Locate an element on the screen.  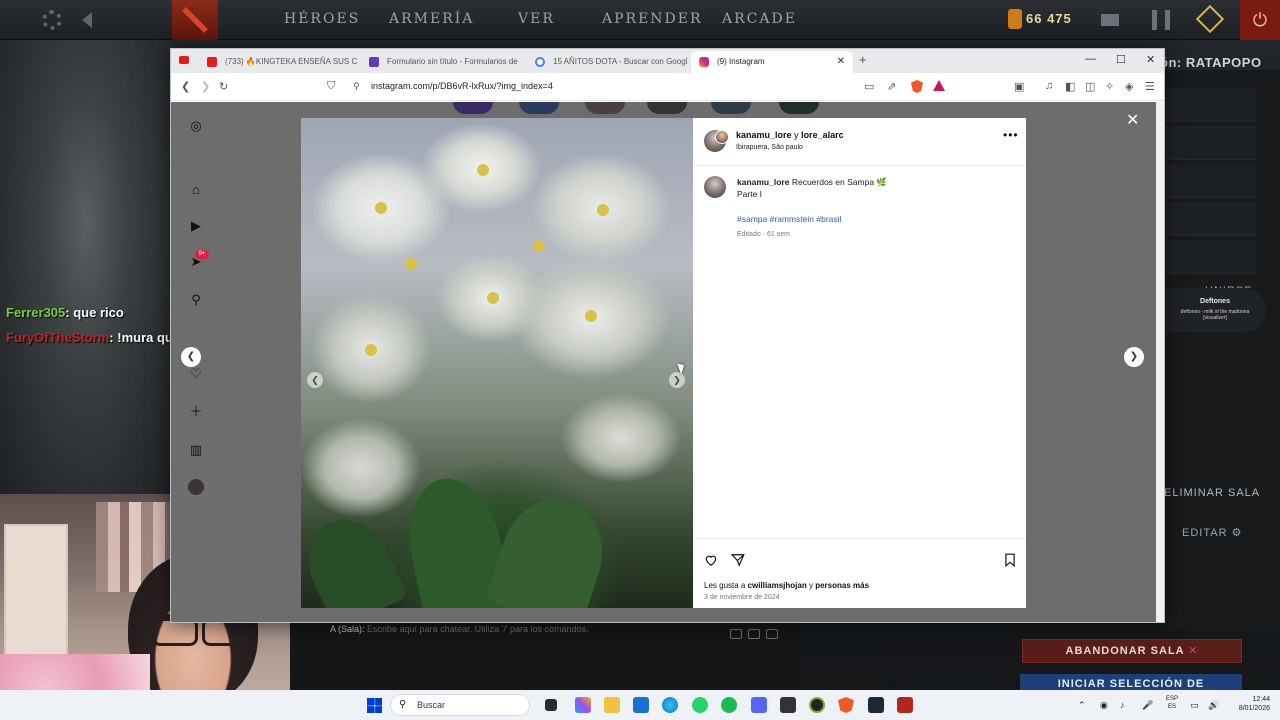
whatsapp-icon is located at coordinates (700, 705).